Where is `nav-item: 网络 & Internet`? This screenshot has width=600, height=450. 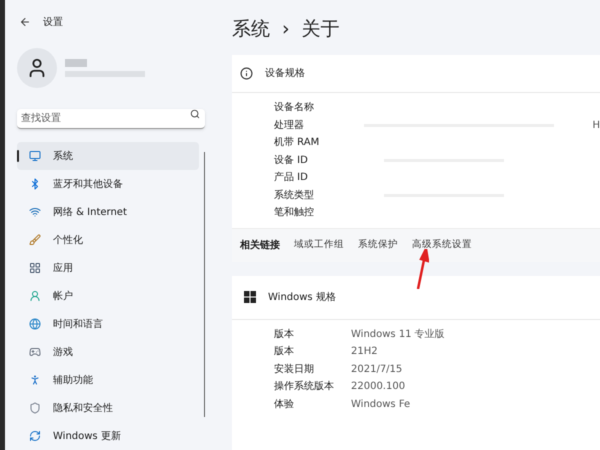
nav-item: 网络 & Internet is located at coordinates (108, 212).